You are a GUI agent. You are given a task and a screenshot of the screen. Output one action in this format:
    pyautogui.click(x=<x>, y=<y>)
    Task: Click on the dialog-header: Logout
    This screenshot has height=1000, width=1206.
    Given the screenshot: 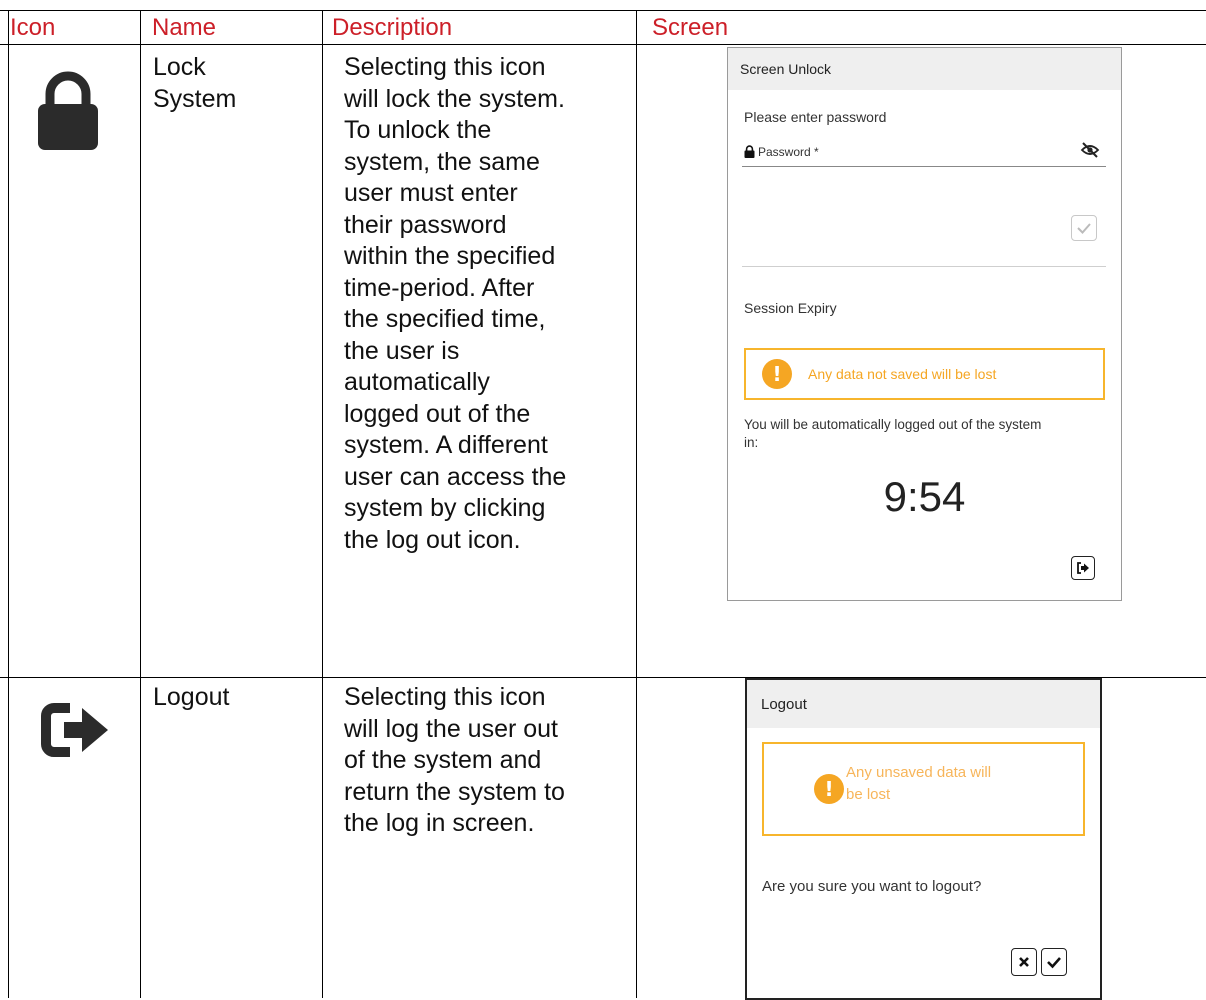 What is the action you would take?
    pyautogui.click(x=923, y=704)
    